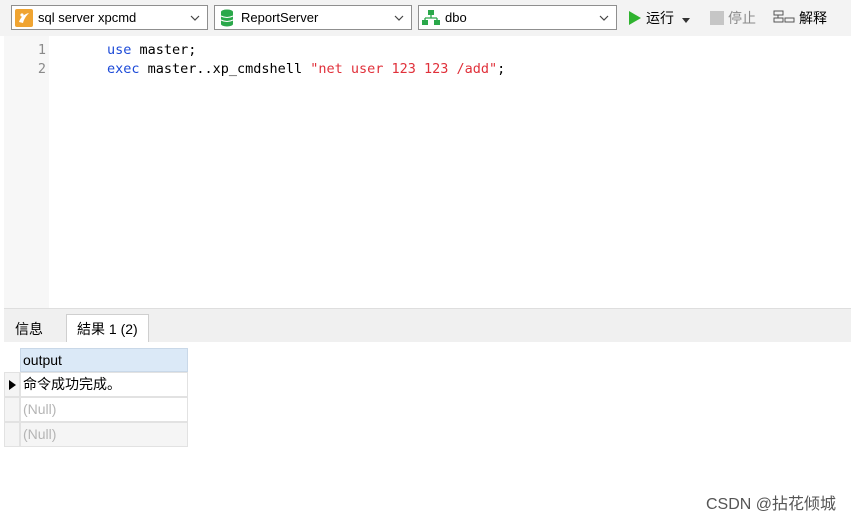 The image size is (851, 521). Describe the element at coordinates (164, 50) in the screenshot. I see `code-text: master;` at that location.